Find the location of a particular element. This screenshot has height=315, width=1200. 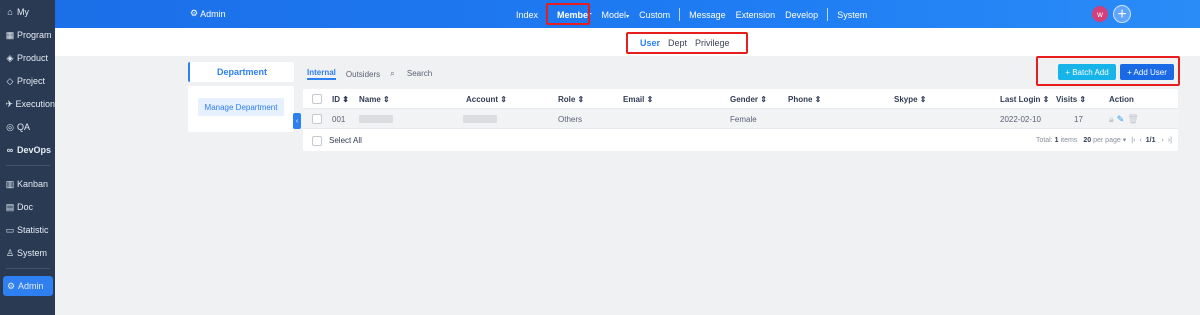

sidebar-item-qa: ◎ QA is located at coordinates (27, 127).